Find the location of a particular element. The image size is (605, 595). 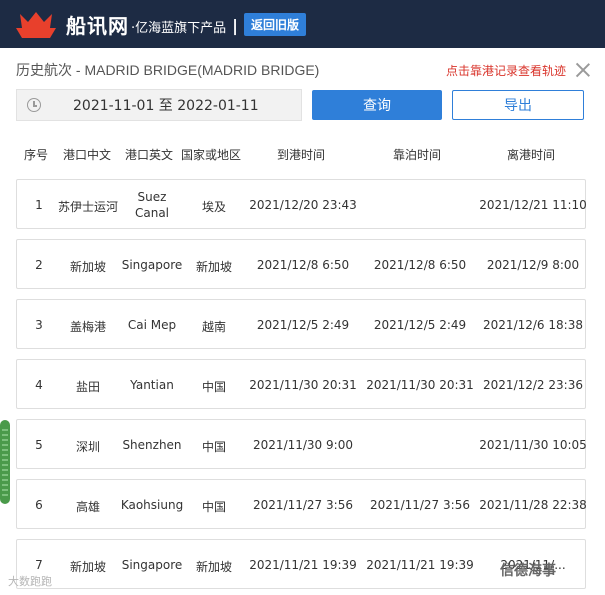

scroll-handle is located at coordinates (5, 462).